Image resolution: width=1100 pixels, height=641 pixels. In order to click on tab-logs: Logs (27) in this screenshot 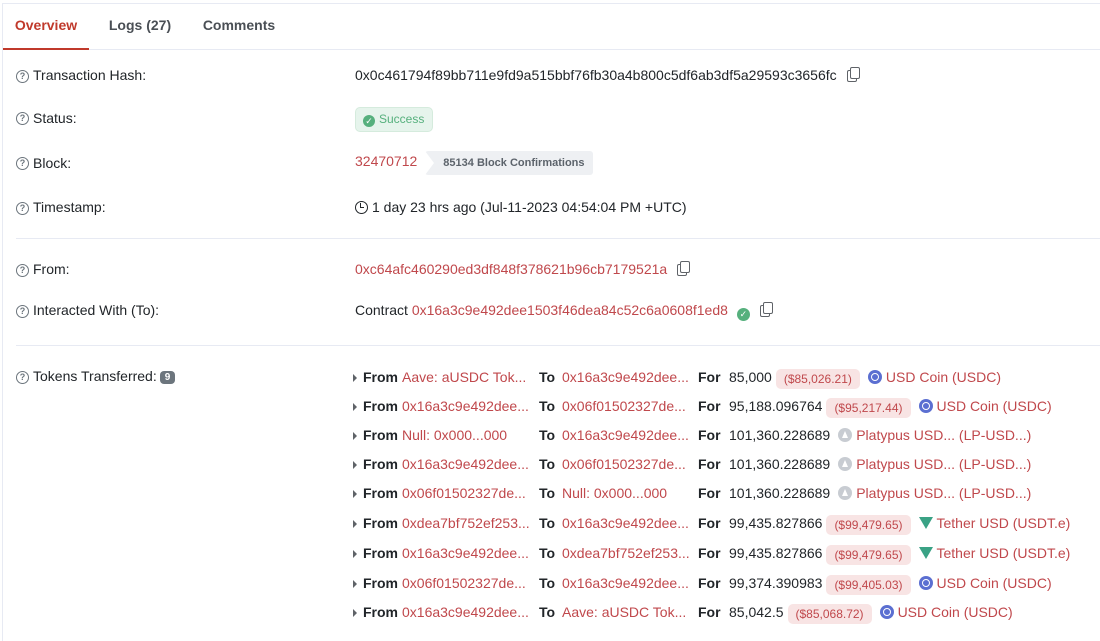, I will do `click(140, 27)`.